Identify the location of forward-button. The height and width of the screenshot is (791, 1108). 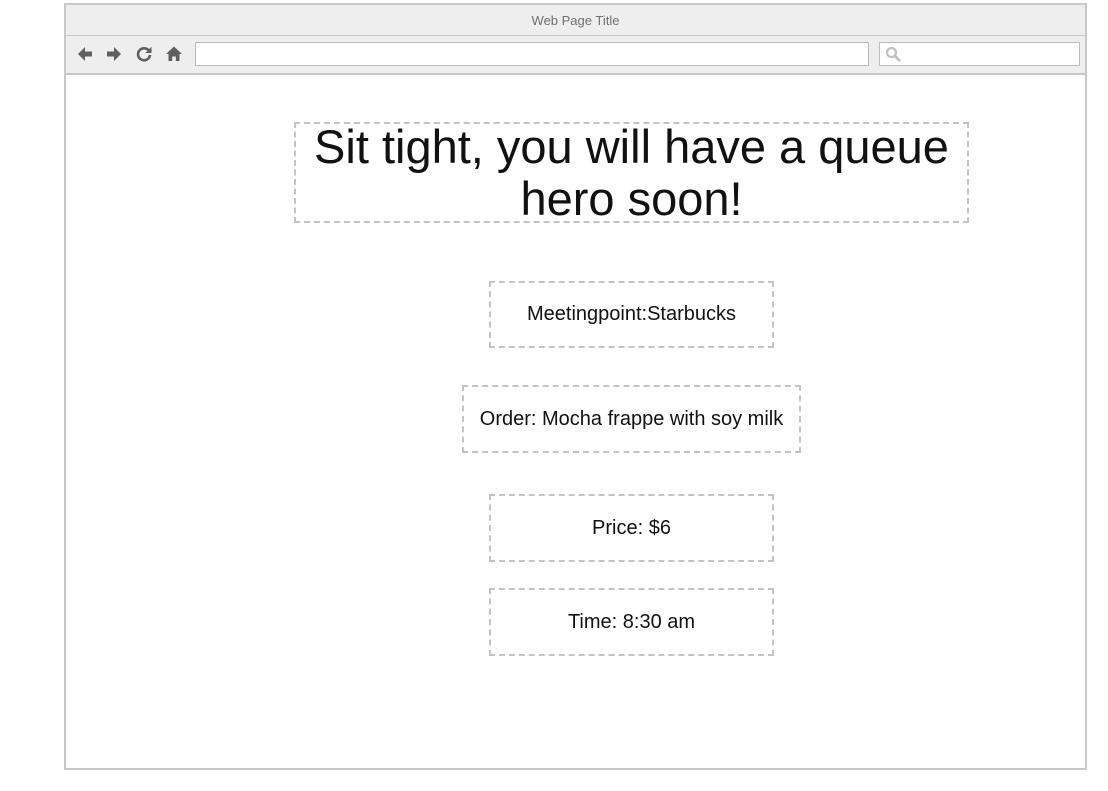
(114, 54).